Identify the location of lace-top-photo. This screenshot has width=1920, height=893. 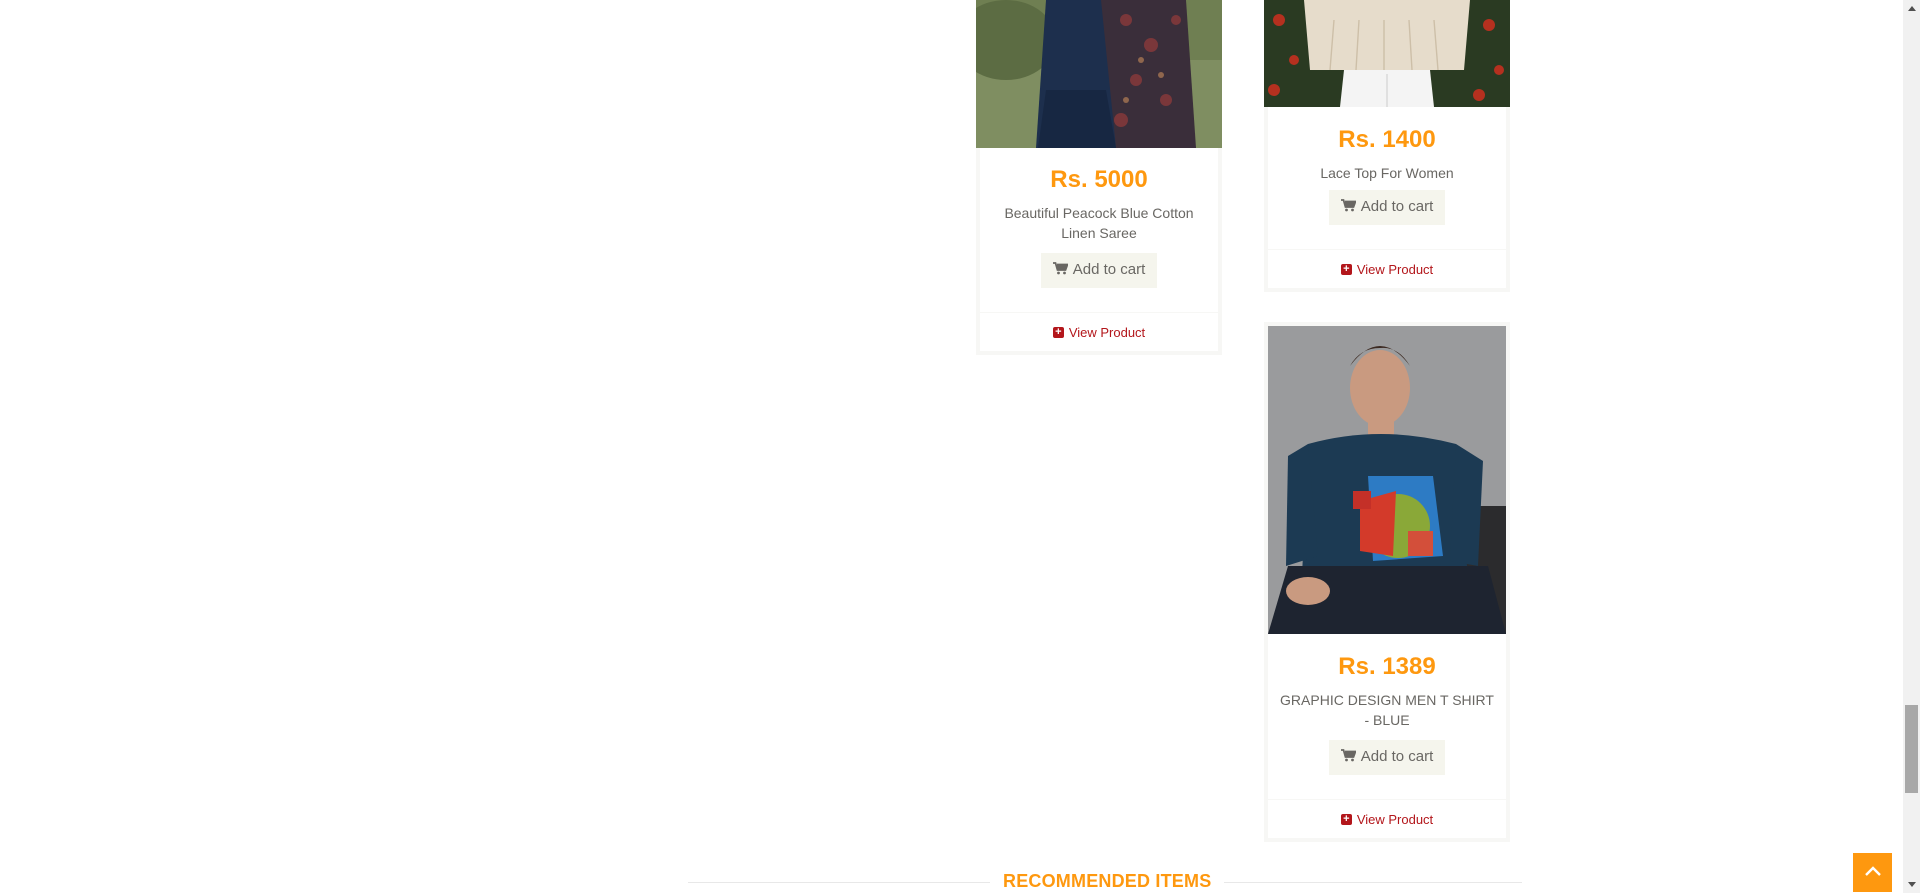
(1387, 53).